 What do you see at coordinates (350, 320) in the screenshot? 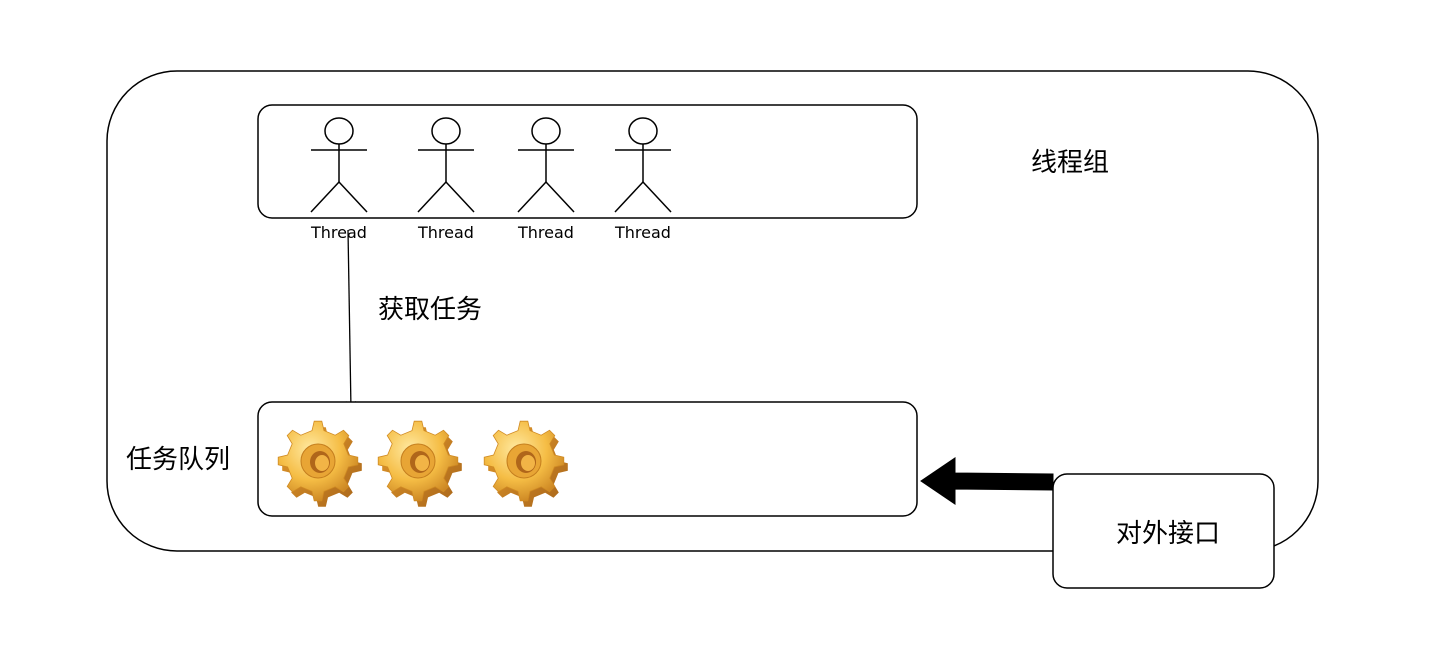
I see `fetch-task-arrow` at bounding box center [350, 320].